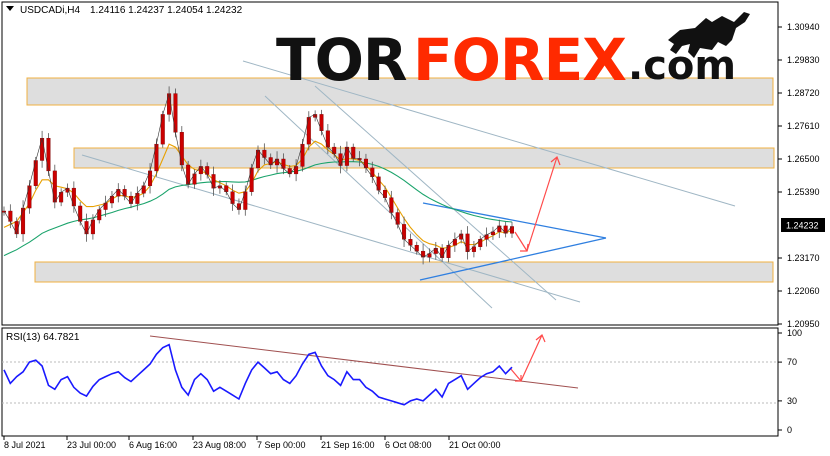  Describe the element at coordinates (803, 258) in the screenshot. I see `price-tick-label: 1.23170` at that location.